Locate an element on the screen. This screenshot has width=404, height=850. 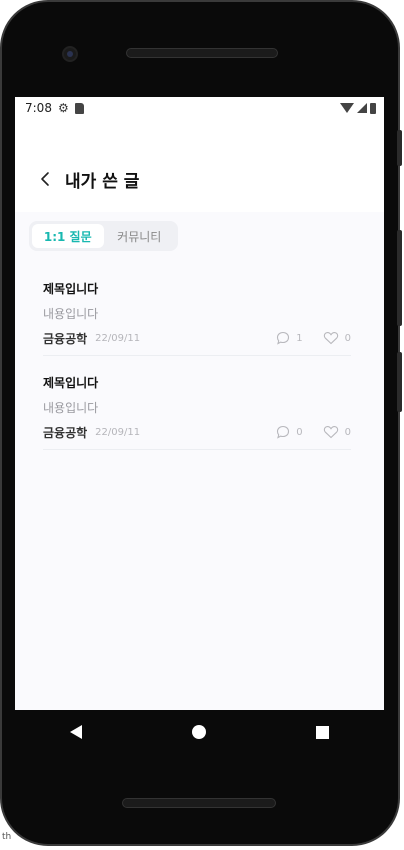
comment-stat: 0 is located at coordinates (289, 432).